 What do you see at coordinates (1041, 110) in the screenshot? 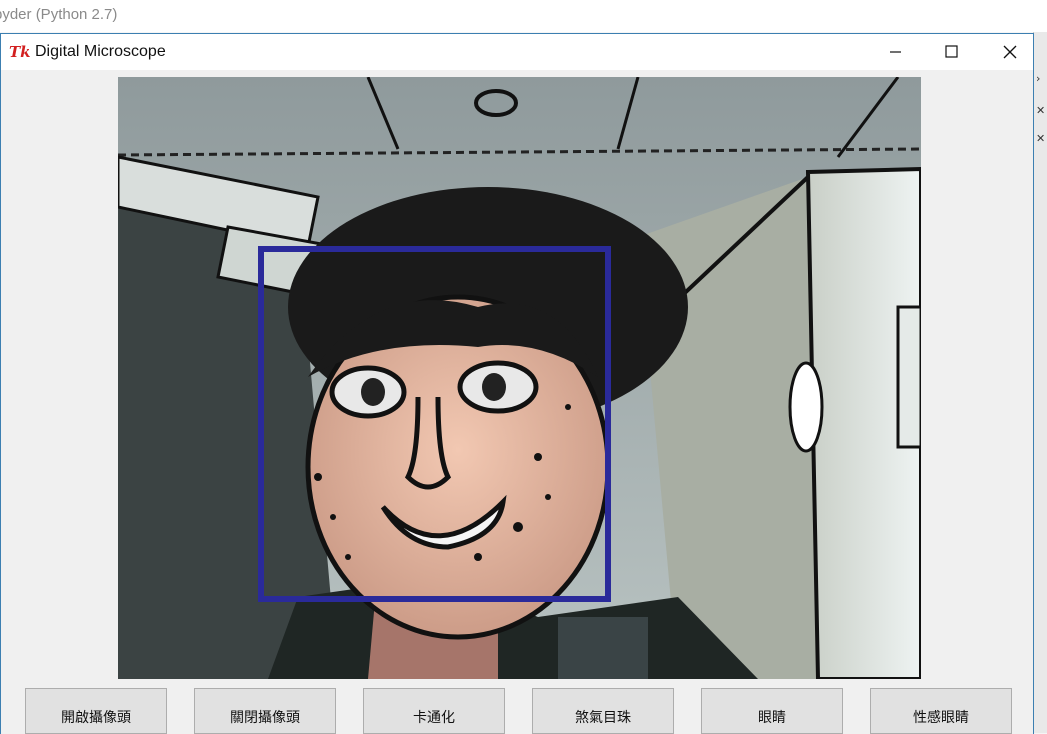
I see `background-close-mark: ✕` at bounding box center [1041, 110].